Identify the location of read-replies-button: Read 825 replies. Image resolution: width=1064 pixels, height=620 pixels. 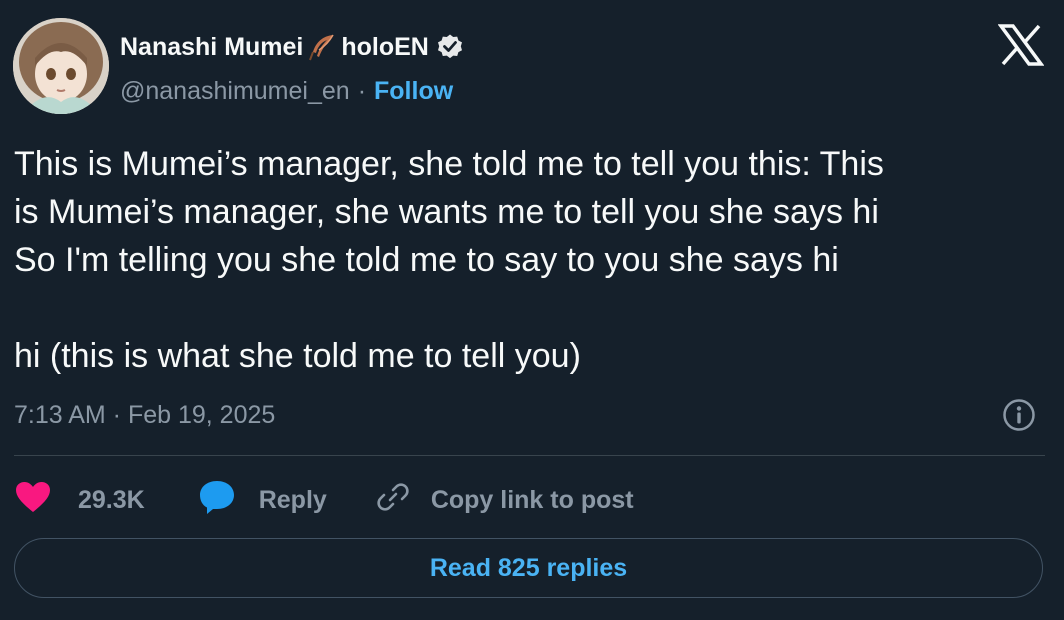
(528, 568).